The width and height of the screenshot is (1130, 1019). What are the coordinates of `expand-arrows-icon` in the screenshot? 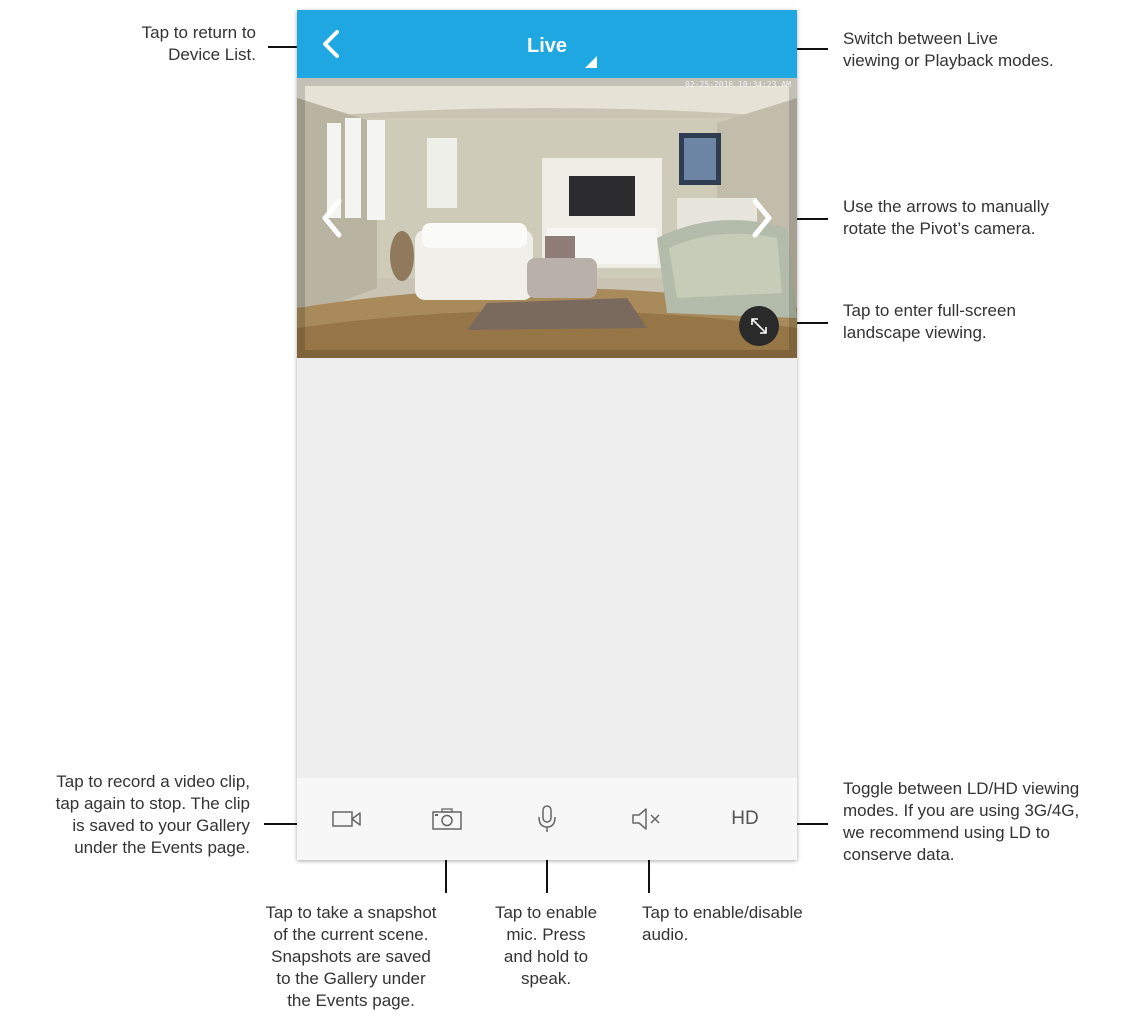 It's located at (759, 326).